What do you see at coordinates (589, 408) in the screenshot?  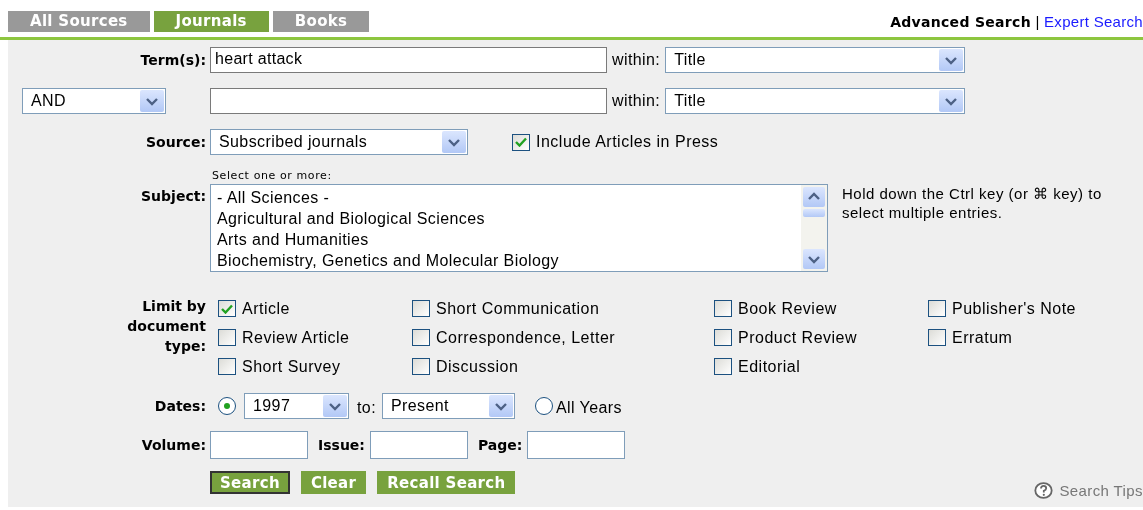 I see `radio-label: All Years` at bounding box center [589, 408].